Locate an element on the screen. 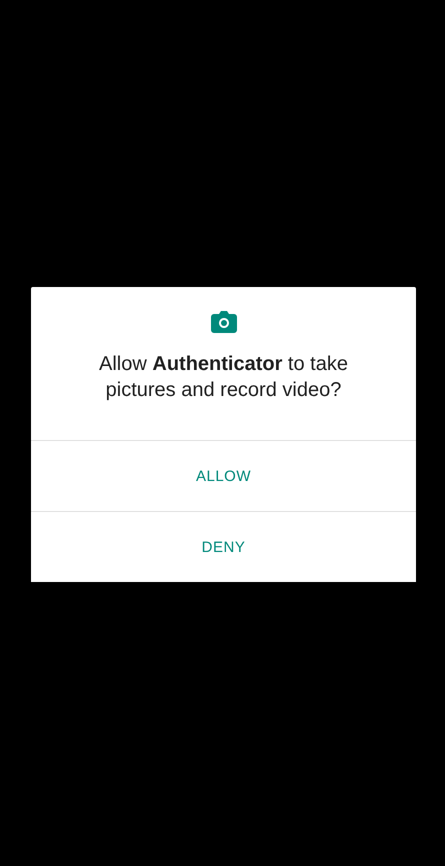 The image size is (445, 866). camera-icon is located at coordinates (223, 322).